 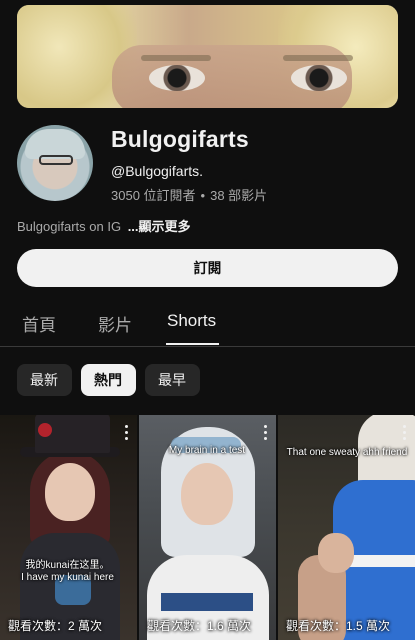 What do you see at coordinates (199, 626) in the screenshot?
I see `short-view-count: 觀看次數：1.6 萬次` at bounding box center [199, 626].